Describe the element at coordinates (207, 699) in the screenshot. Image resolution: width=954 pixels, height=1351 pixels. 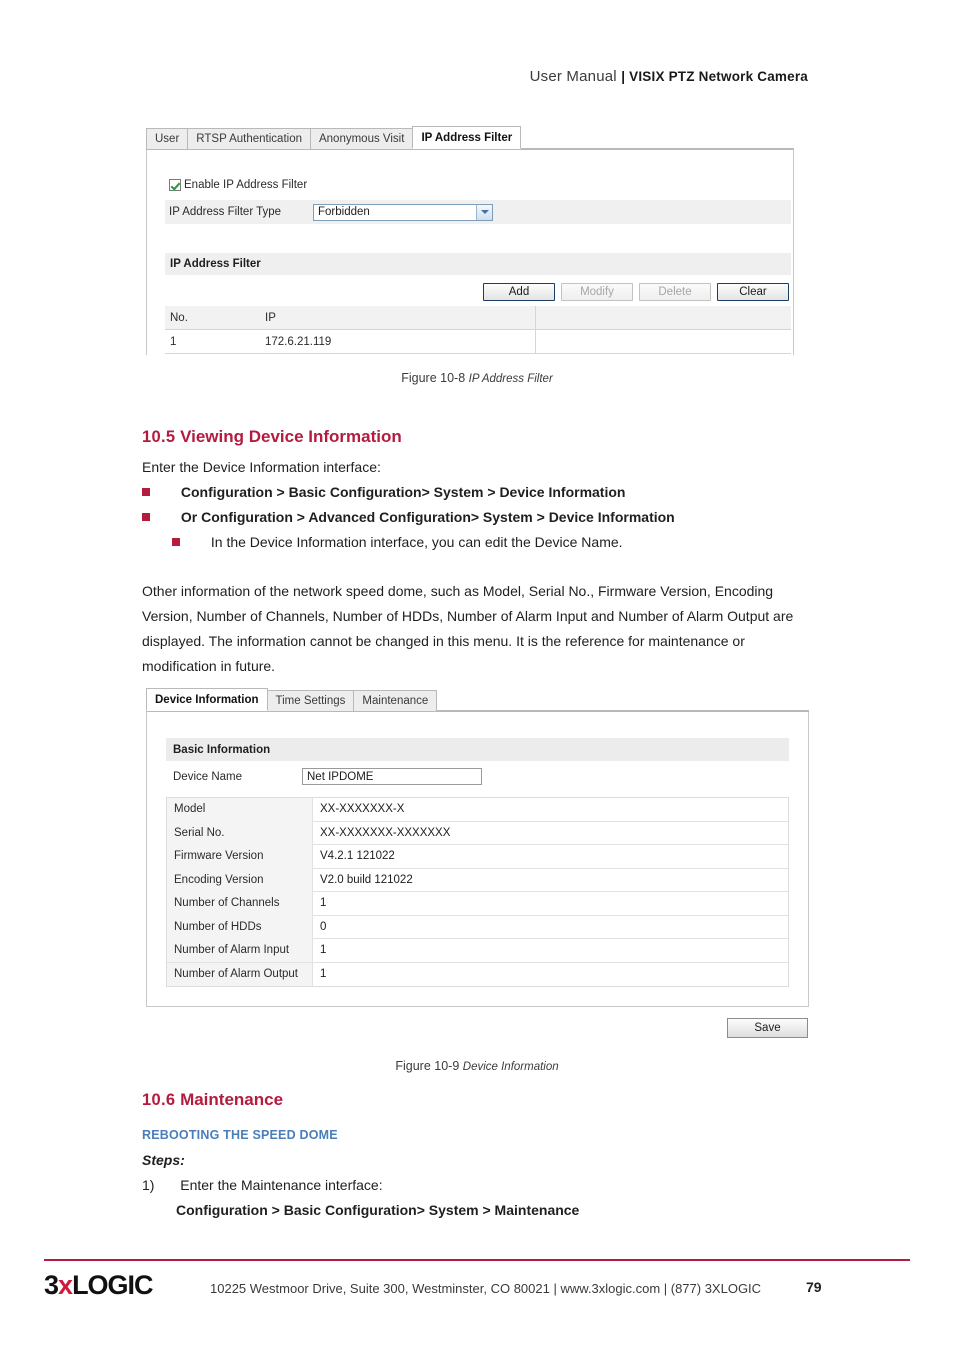
I see `tab-device-information: Device Information` at that location.